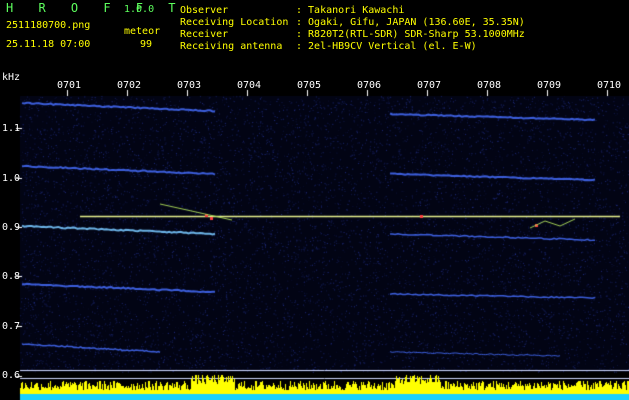  What do you see at coordinates (11, 178) in the screenshot?
I see `y-tick-label: 1.0` at bounding box center [11, 178].